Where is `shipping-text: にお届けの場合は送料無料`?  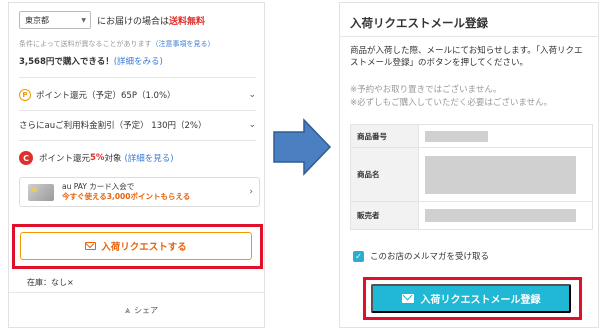 shipping-text: にお届けの場合は送料無料 is located at coordinates (151, 20).